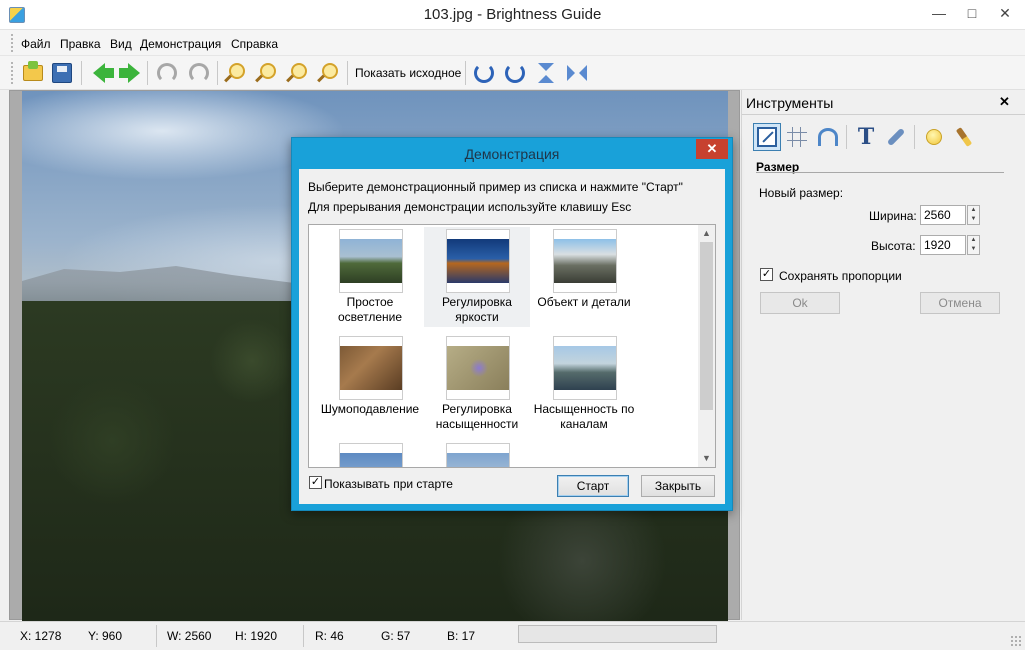 The image size is (1025, 650). I want to click on open-button, so click(33, 73).